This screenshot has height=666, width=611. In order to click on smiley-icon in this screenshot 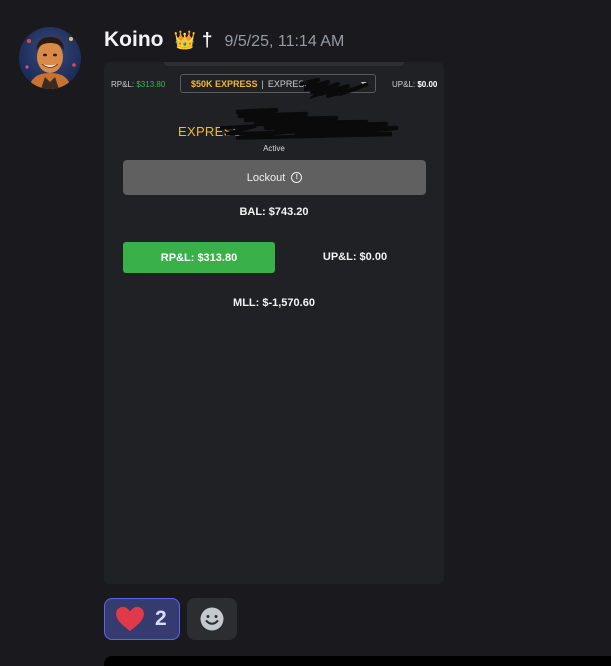, I will do `click(212, 619)`.